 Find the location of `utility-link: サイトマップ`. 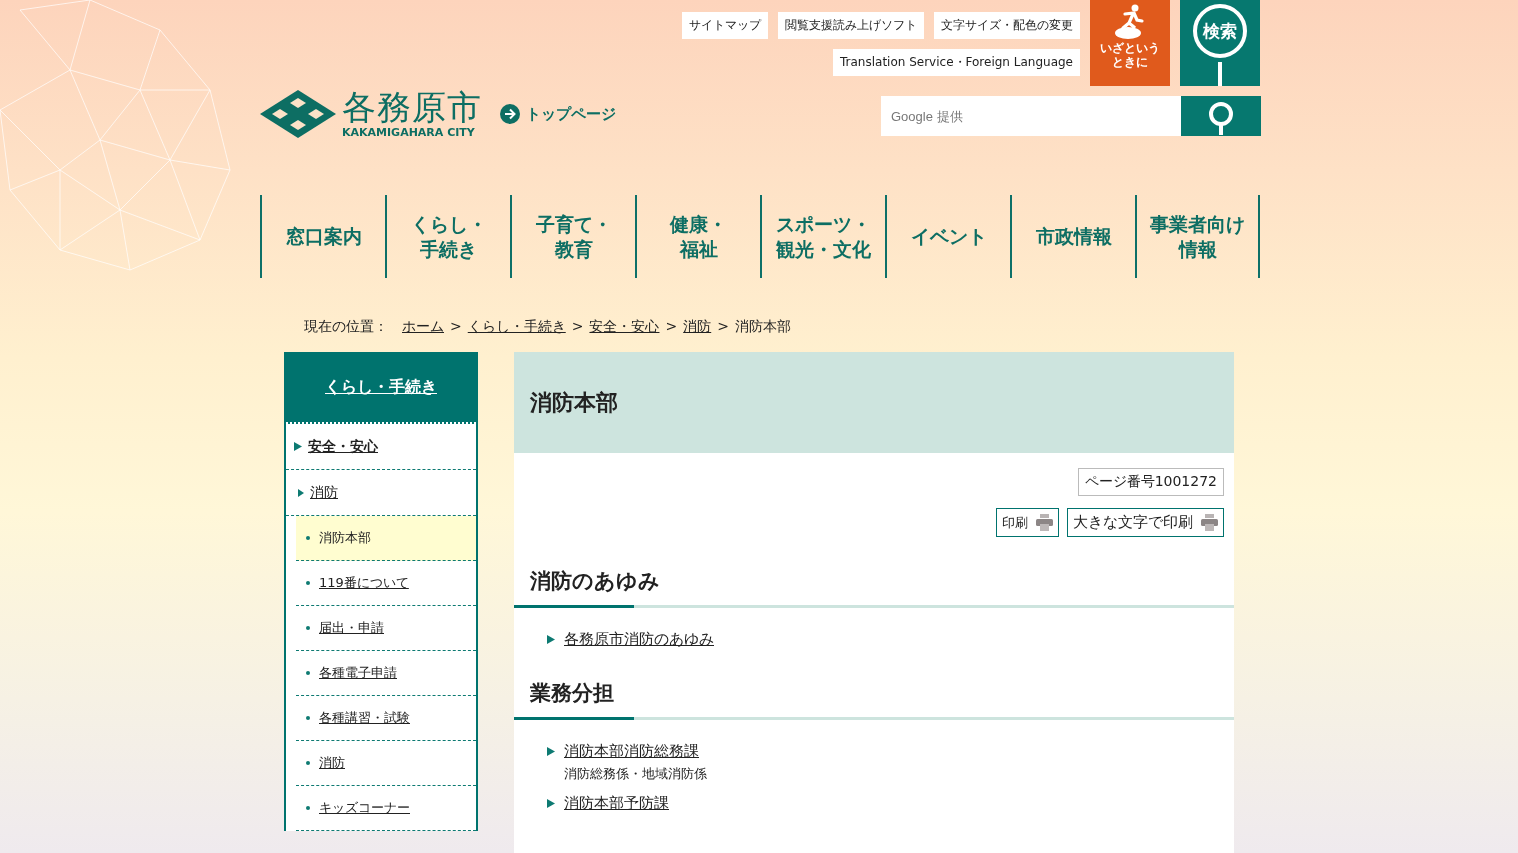

utility-link: サイトマップ is located at coordinates (725, 25).